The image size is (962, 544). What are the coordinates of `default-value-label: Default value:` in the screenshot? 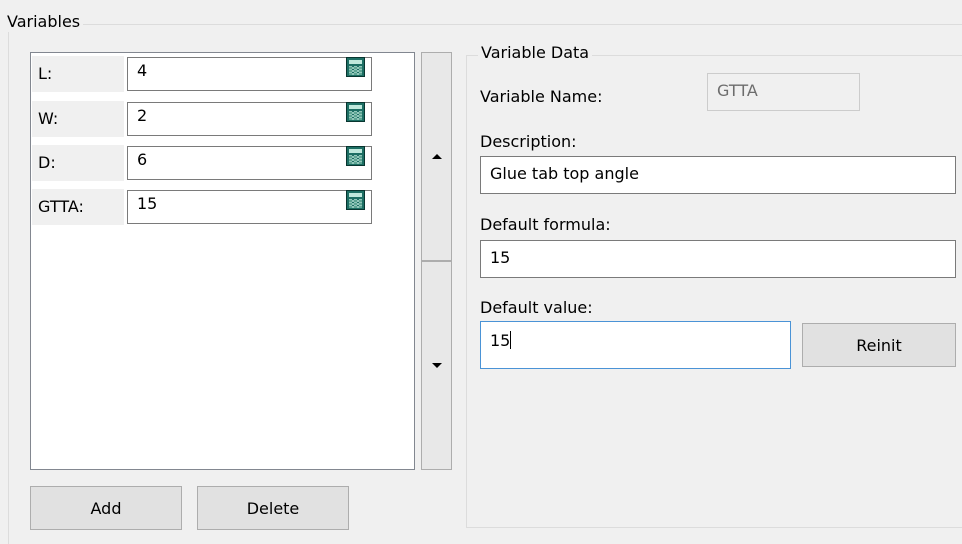 It's located at (536, 307).